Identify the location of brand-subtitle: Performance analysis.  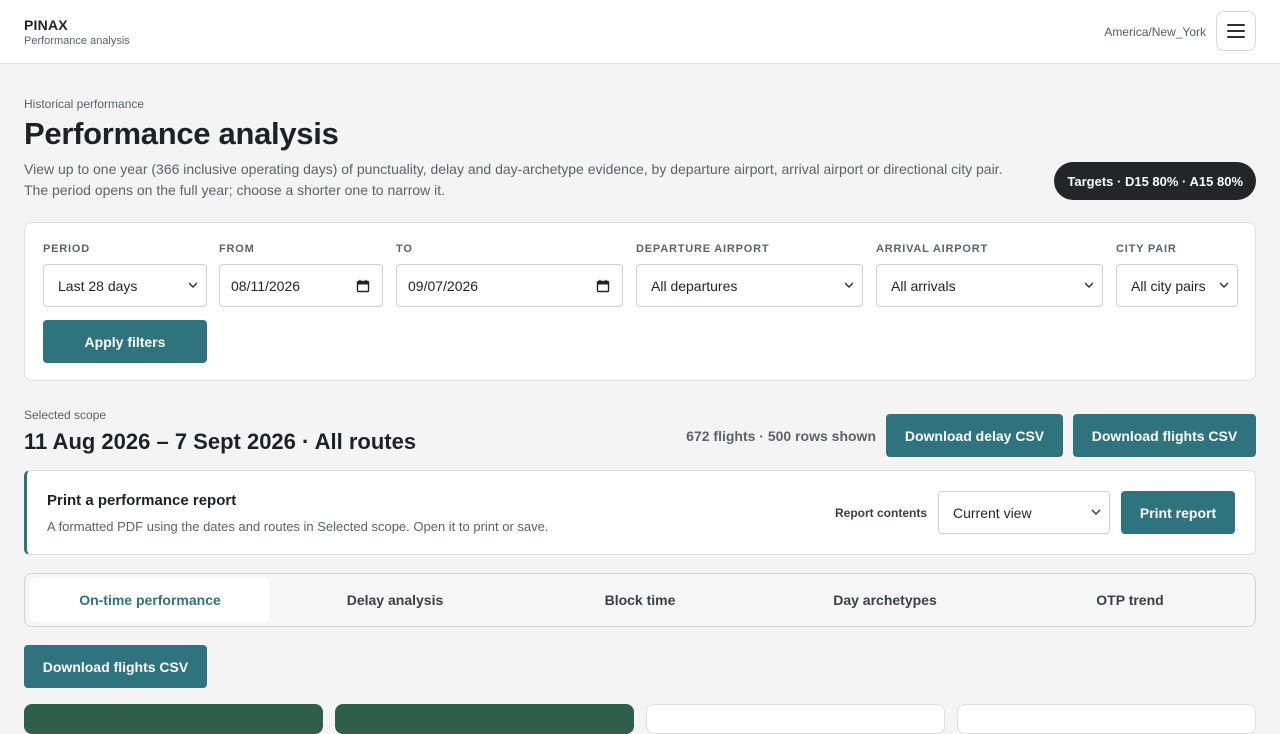
(77, 41).